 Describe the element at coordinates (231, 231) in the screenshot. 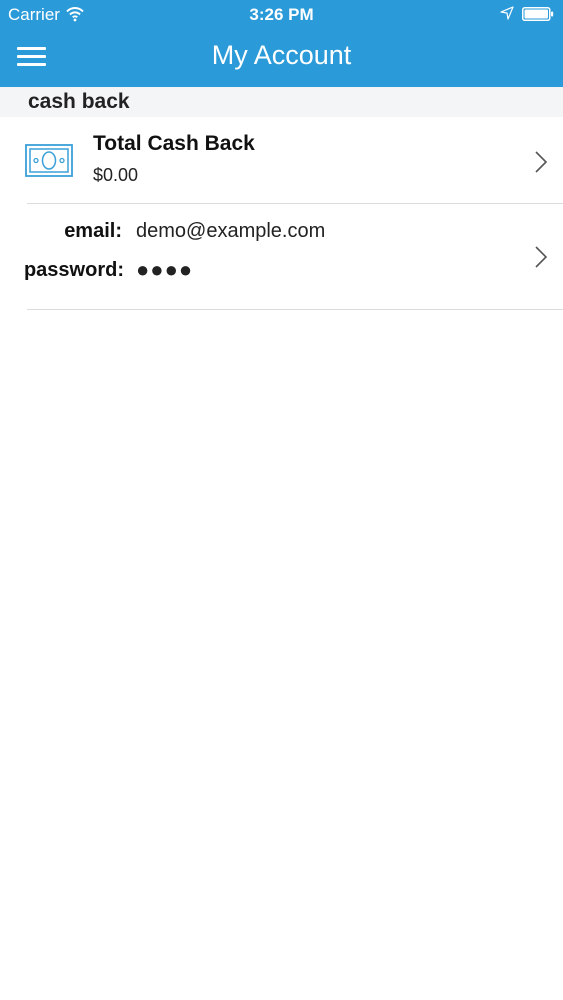

I see `email-value: demo@example.com` at that location.